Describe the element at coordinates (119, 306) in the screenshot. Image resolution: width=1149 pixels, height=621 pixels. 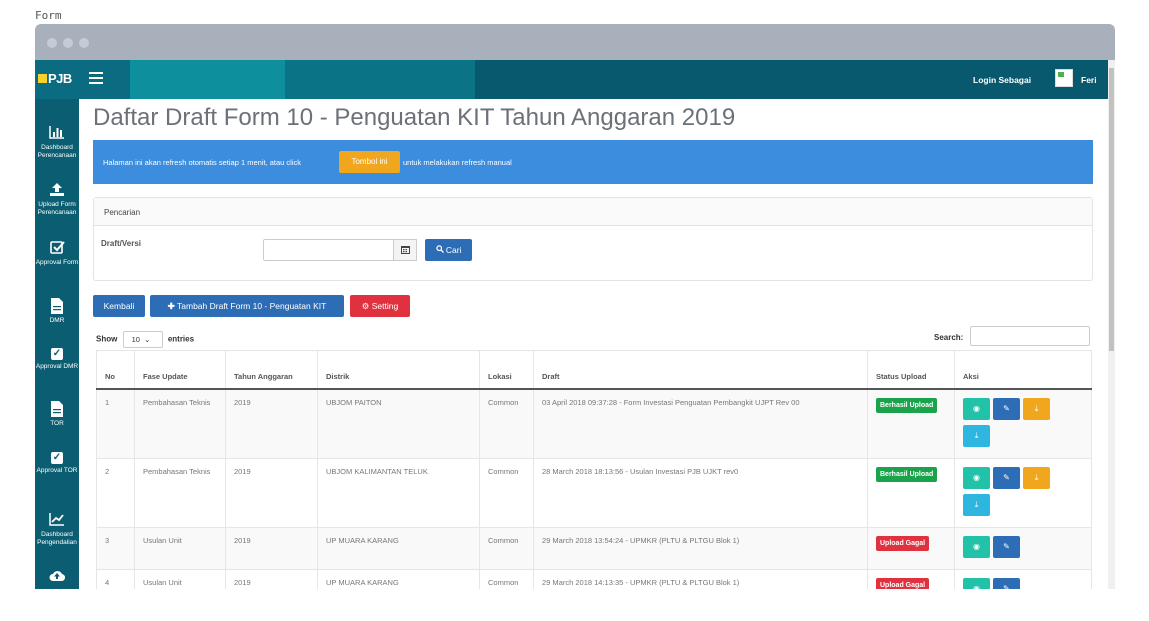
I see `back-button: Kembali` at that location.